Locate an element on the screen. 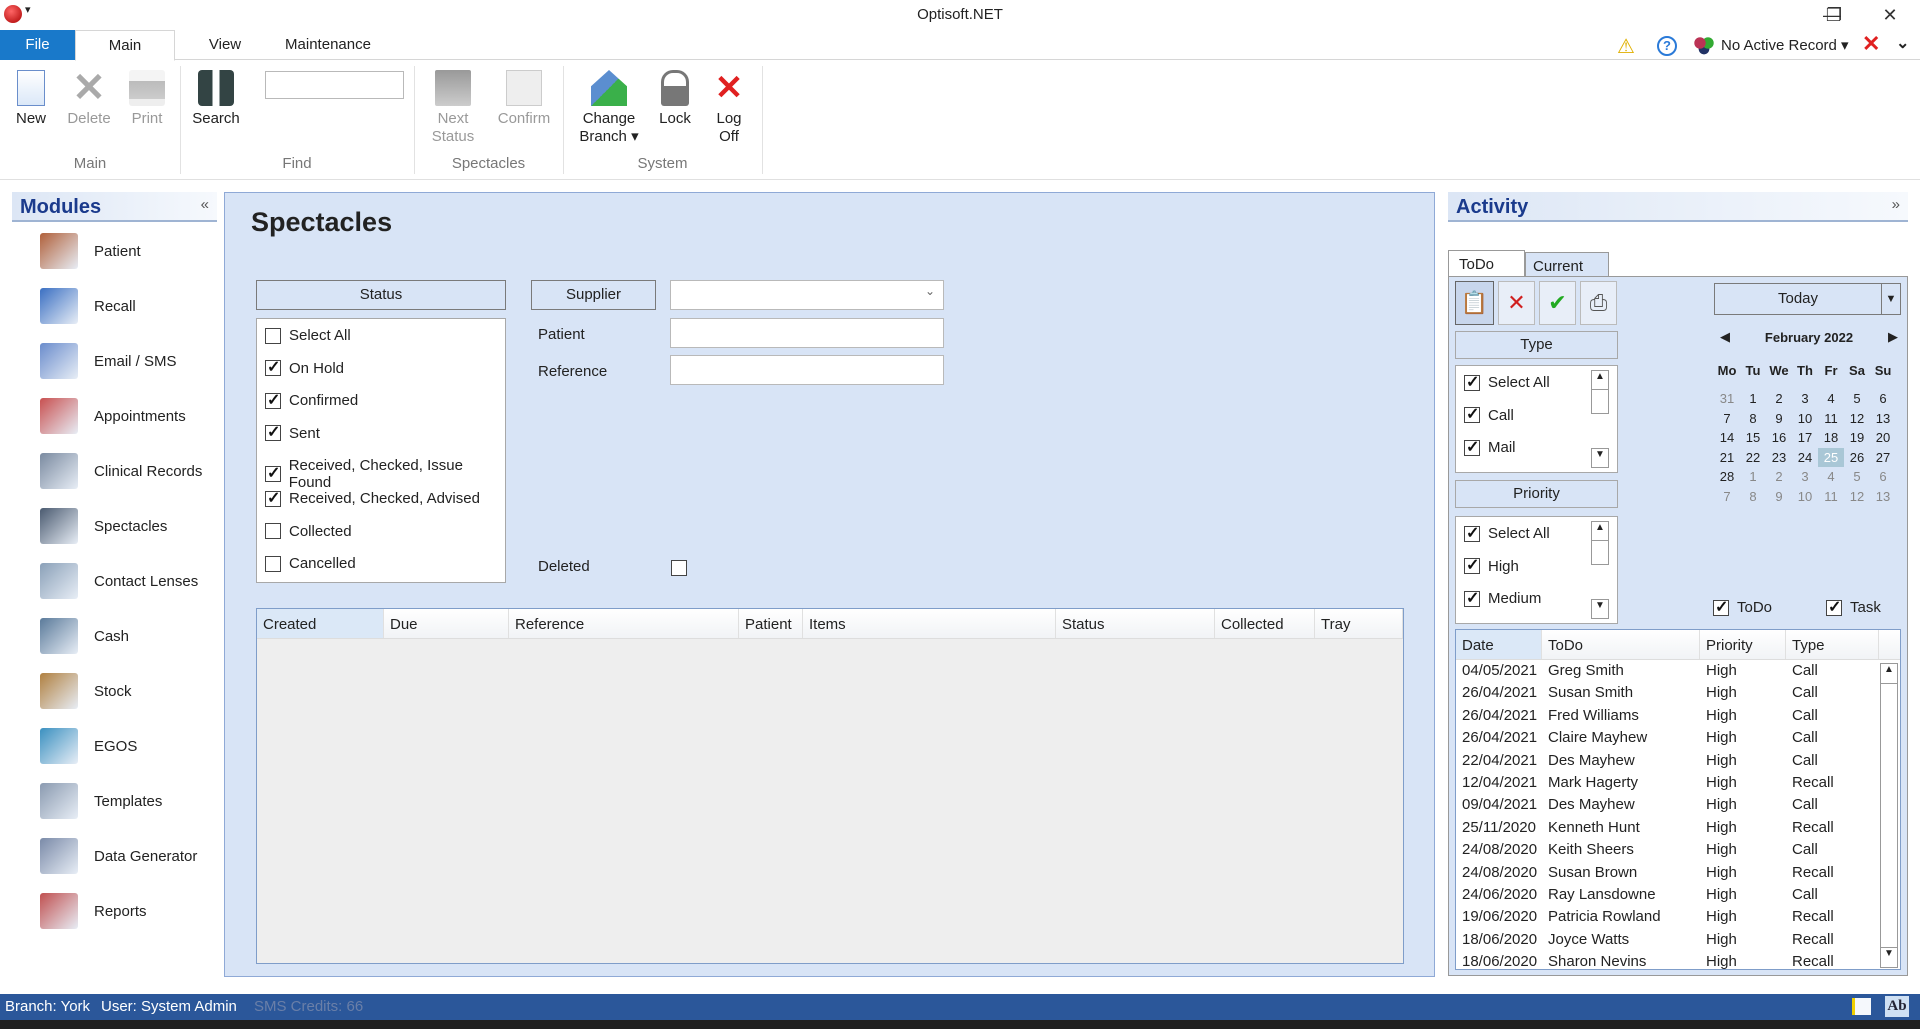 The image size is (1920, 1029). column-header-items: Items is located at coordinates (929, 623).